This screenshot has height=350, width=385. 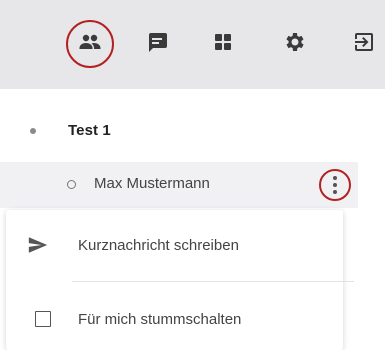 I want to click on gear-icon, so click(x=295, y=44).